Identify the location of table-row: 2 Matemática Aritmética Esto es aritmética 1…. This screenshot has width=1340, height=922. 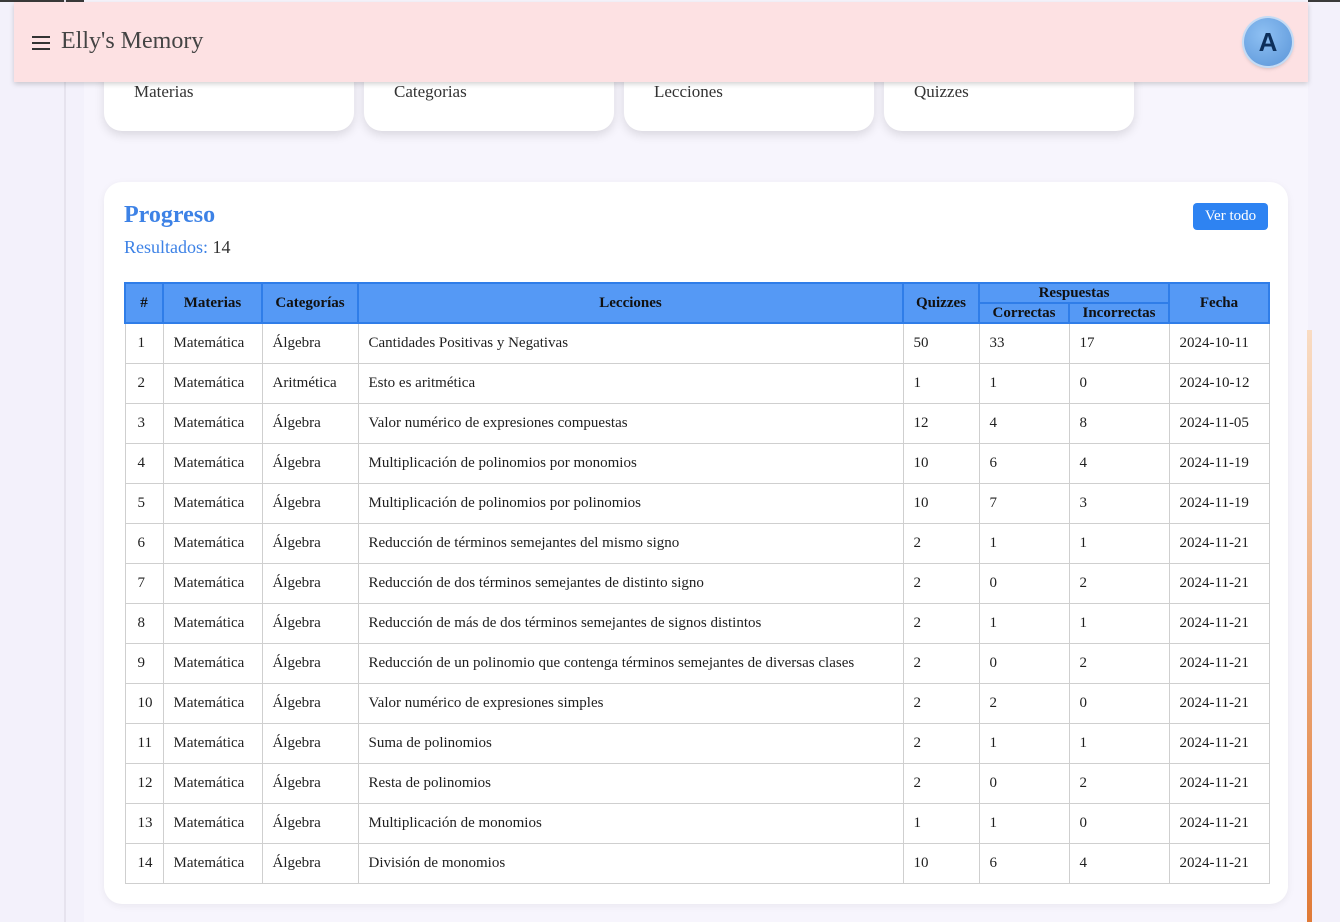
(697, 383).